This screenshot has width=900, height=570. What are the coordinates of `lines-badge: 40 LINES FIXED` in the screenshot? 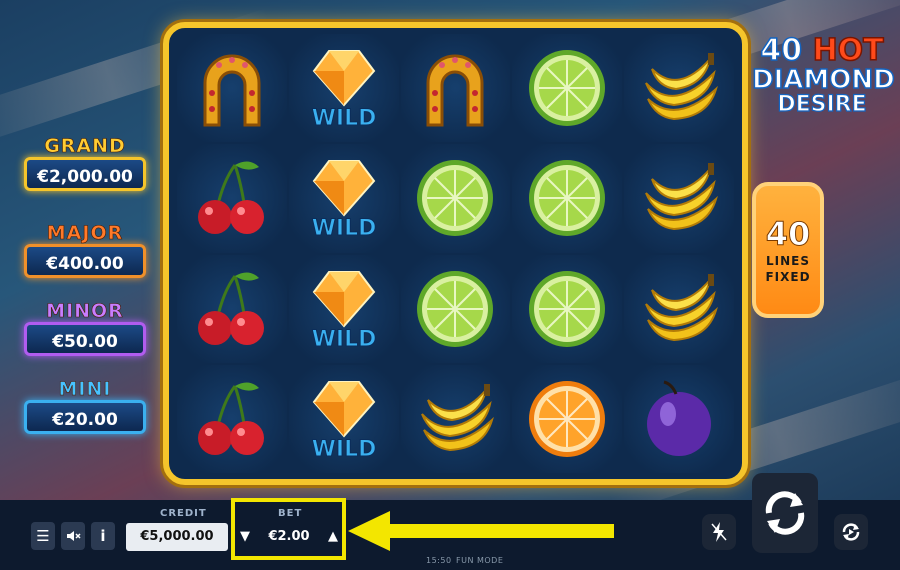 It's located at (788, 250).